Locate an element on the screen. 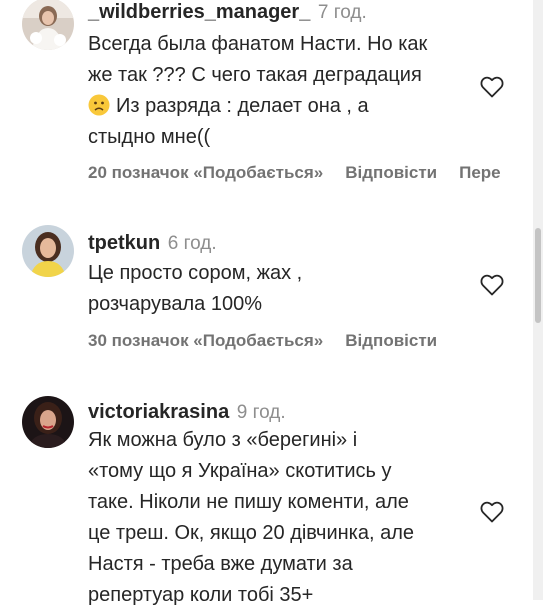 This screenshot has height=611, width=543. likes-count-link: 30 позначок «Подобається» is located at coordinates (205, 340).